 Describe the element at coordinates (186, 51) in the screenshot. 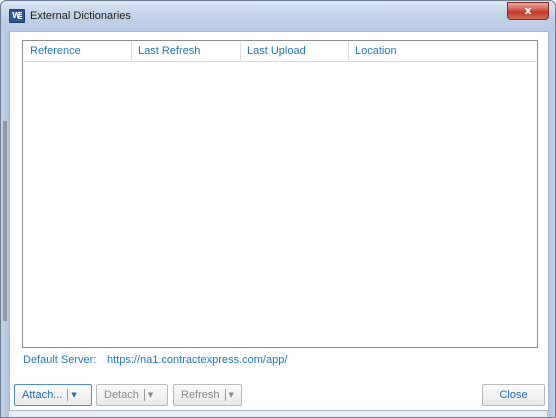

I see `column-header-last-refresh: Last Refresh` at that location.